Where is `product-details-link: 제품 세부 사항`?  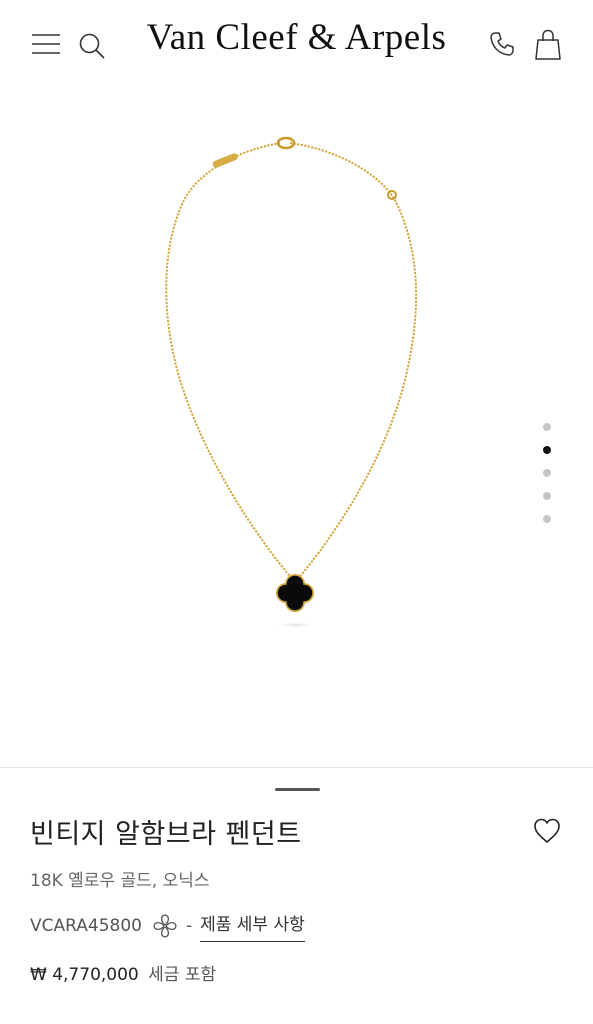
product-details-link: 제품 세부 사항 is located at coordinates (252, 926).